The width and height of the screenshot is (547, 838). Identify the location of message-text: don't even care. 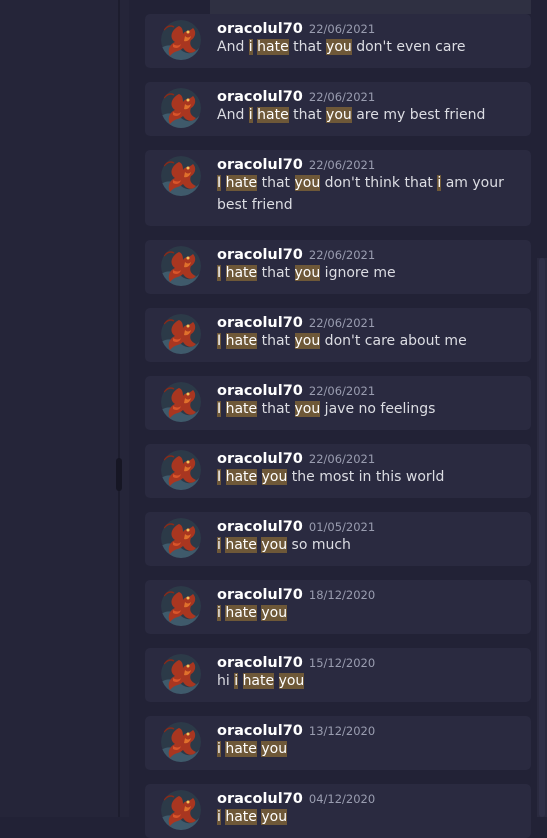
(408, 47).